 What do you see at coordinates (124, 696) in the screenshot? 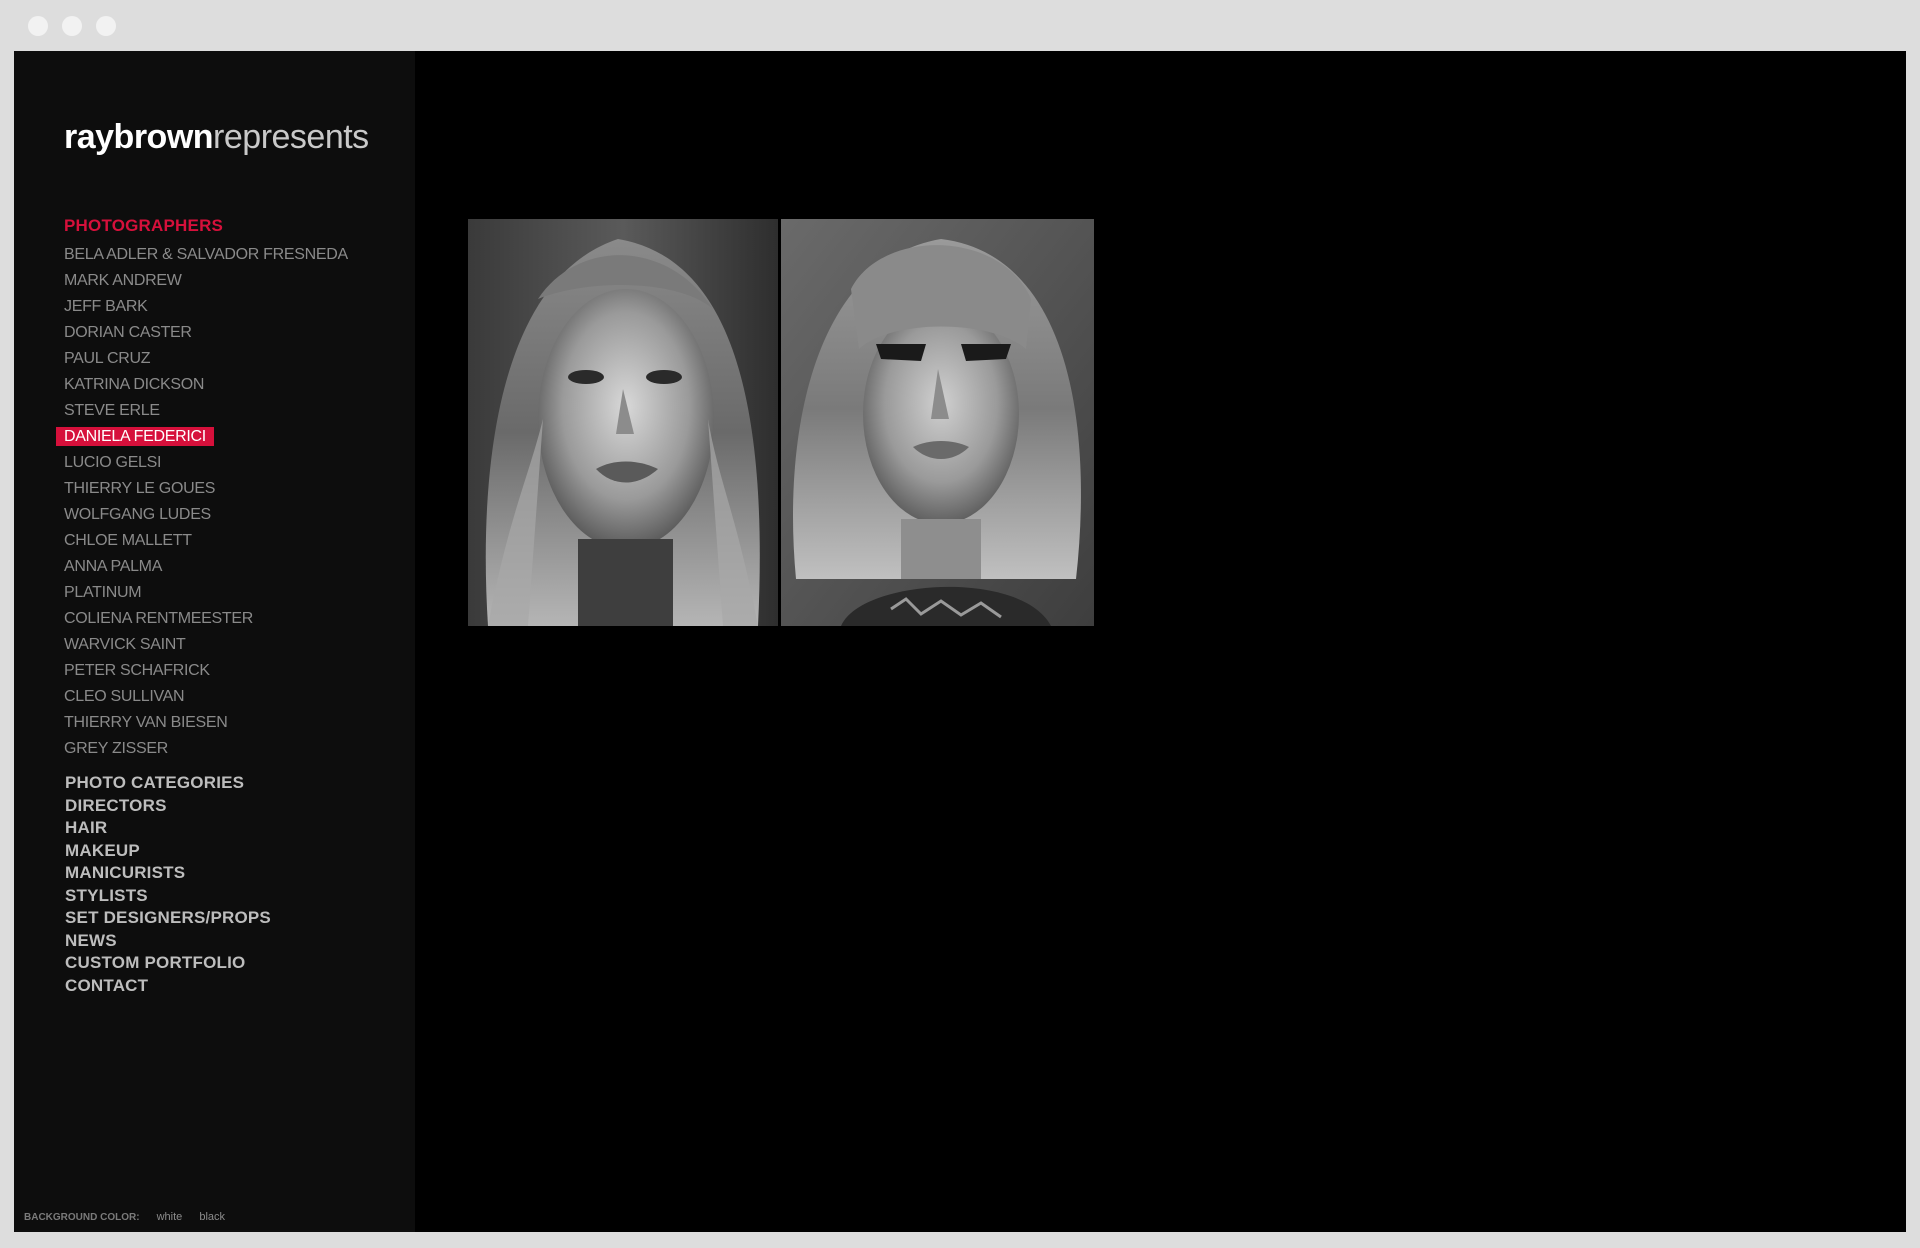
I see `photographer-link-label: CLEO SULLIVAN` at bounding box center [124, 696].